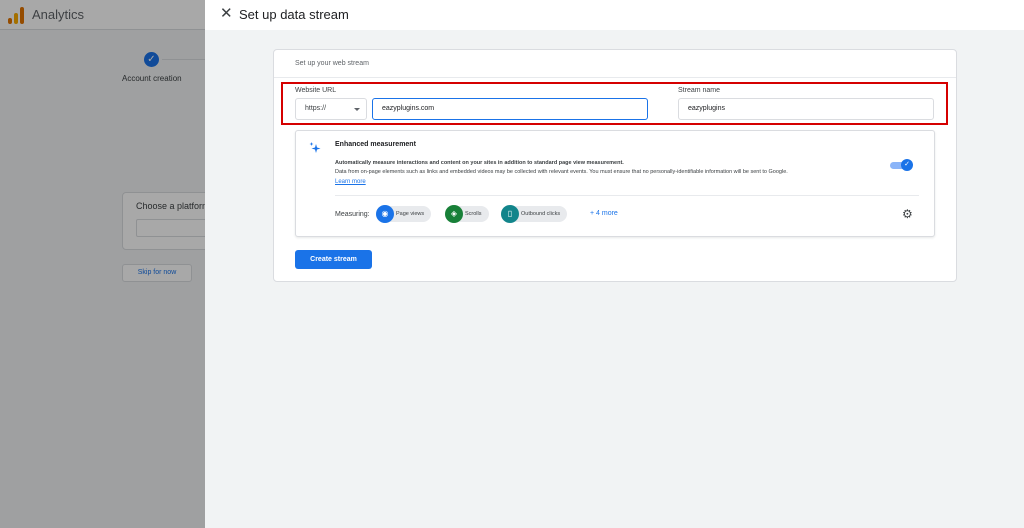 This screenshot has height=528, width=1024. I want to click on enhanced-measurement-toggle: ✓, so click(901, 165).